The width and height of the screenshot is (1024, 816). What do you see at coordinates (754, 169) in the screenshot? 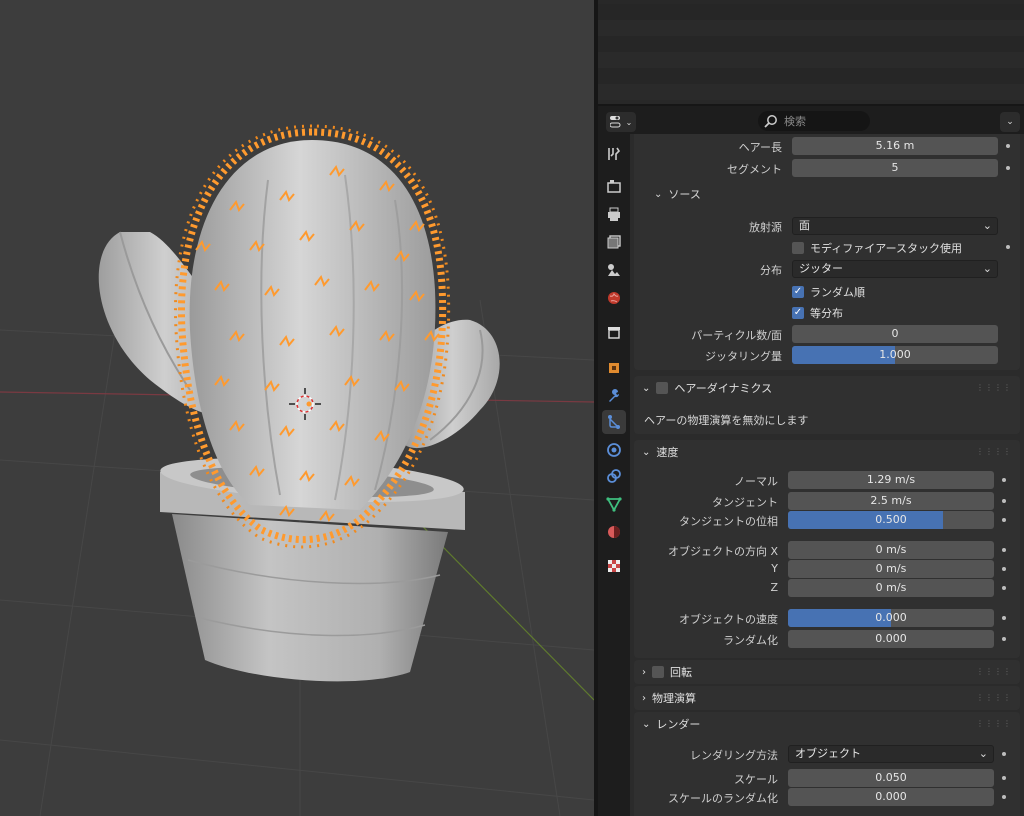
I see `segments-label: セグメント` at bounding box center [754, 169].